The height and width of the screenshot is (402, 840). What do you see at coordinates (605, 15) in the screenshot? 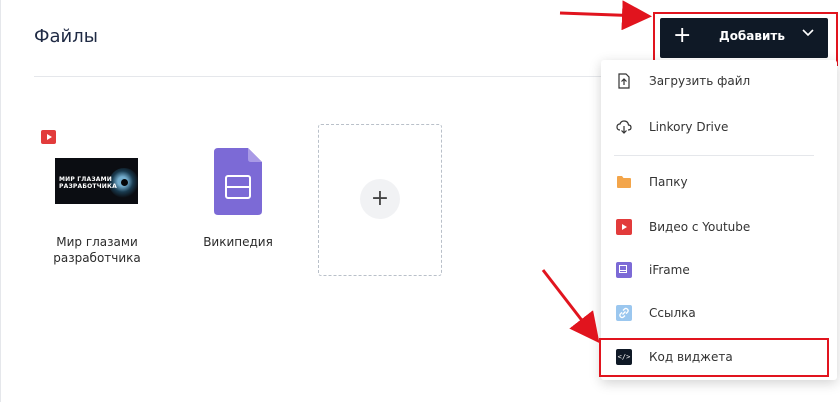
I see `arrow-to-add-button` at bounding box center [605, 15].